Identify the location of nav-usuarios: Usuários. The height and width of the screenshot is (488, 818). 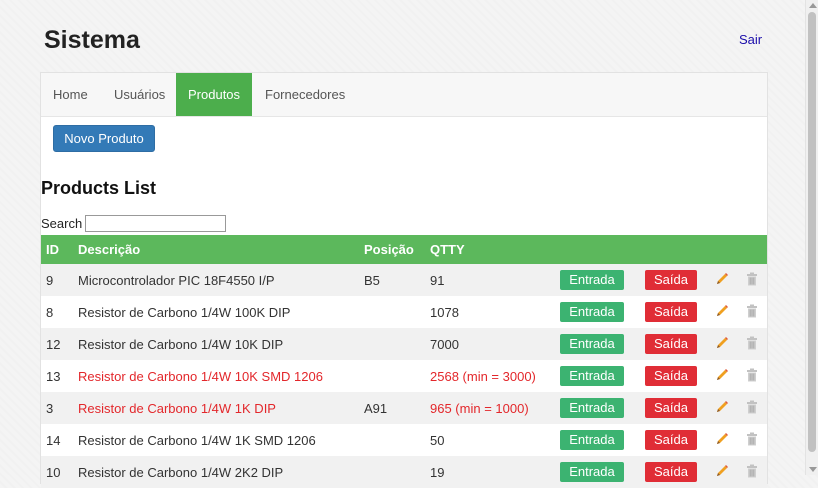
(139, 94).